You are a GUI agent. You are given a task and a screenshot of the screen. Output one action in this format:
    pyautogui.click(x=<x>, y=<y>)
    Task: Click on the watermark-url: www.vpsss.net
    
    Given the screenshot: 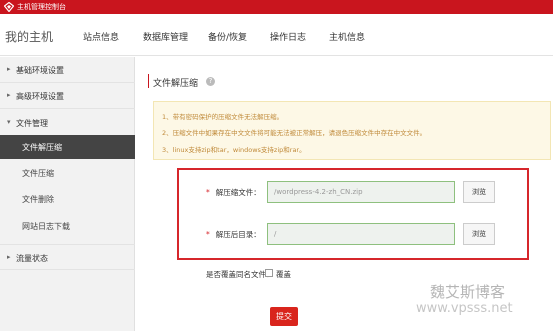 What is the action you would take?
    pyautogui.click(x=464, y=308)
    